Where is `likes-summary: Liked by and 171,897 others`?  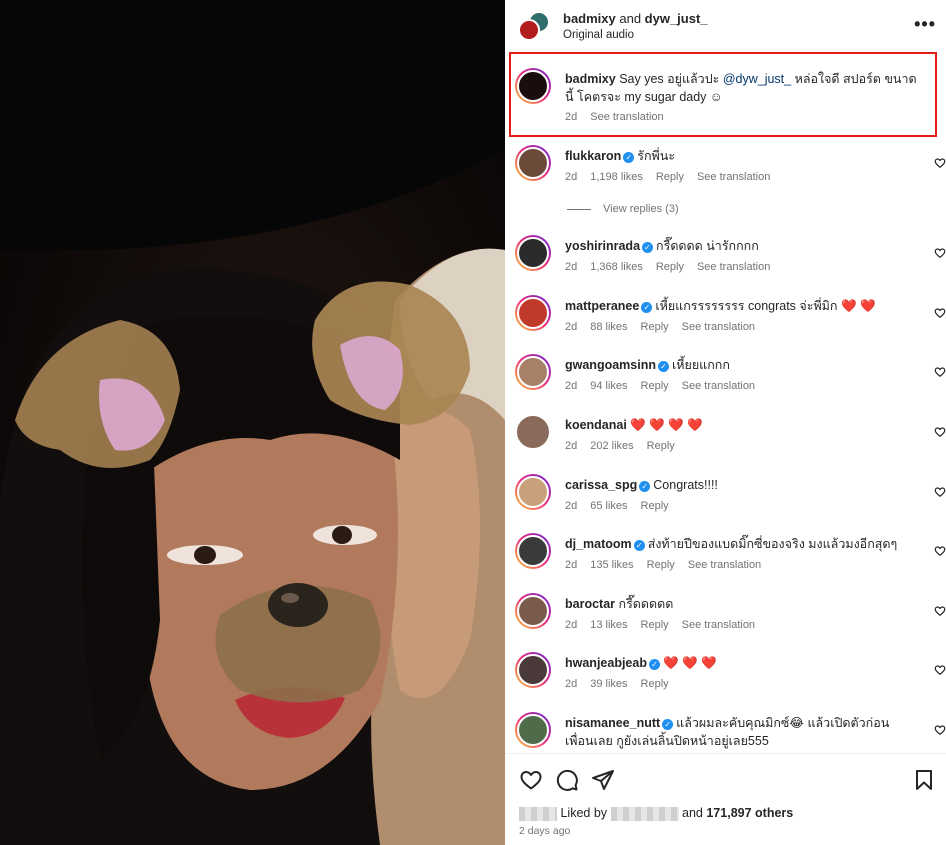 likes-summary: Liked by and 171,897 others is located at coordinates (656, 813).